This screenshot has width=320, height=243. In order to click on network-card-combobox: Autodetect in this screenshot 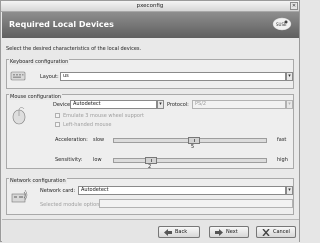, I will do `click(182, 190)`.